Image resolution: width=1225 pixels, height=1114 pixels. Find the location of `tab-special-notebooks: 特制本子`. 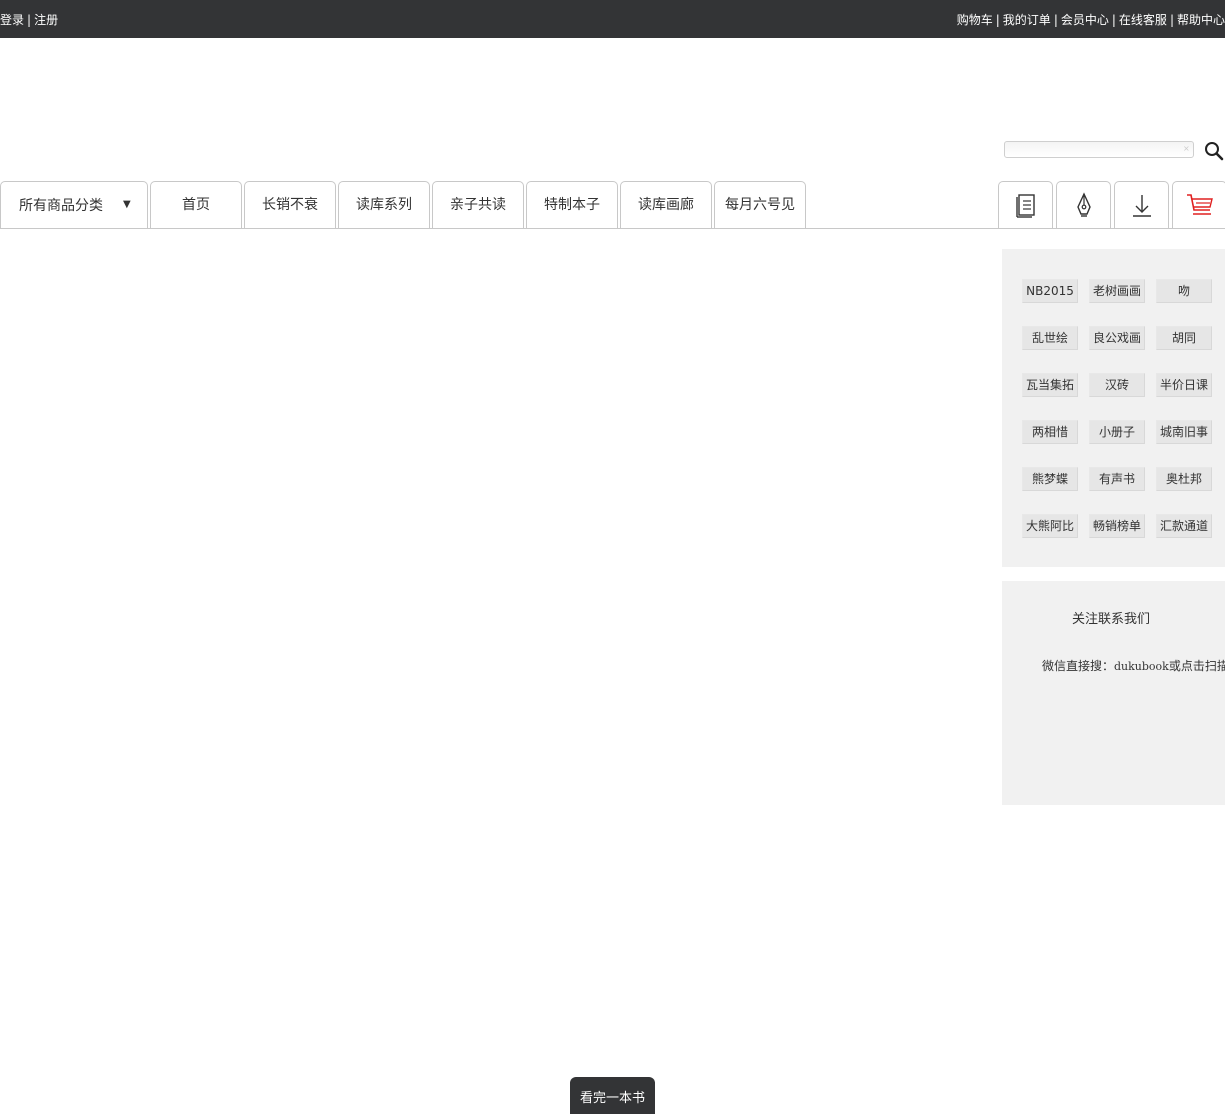

tab-special-notebooks: 特制本子 is located at coordinates (572, 204).